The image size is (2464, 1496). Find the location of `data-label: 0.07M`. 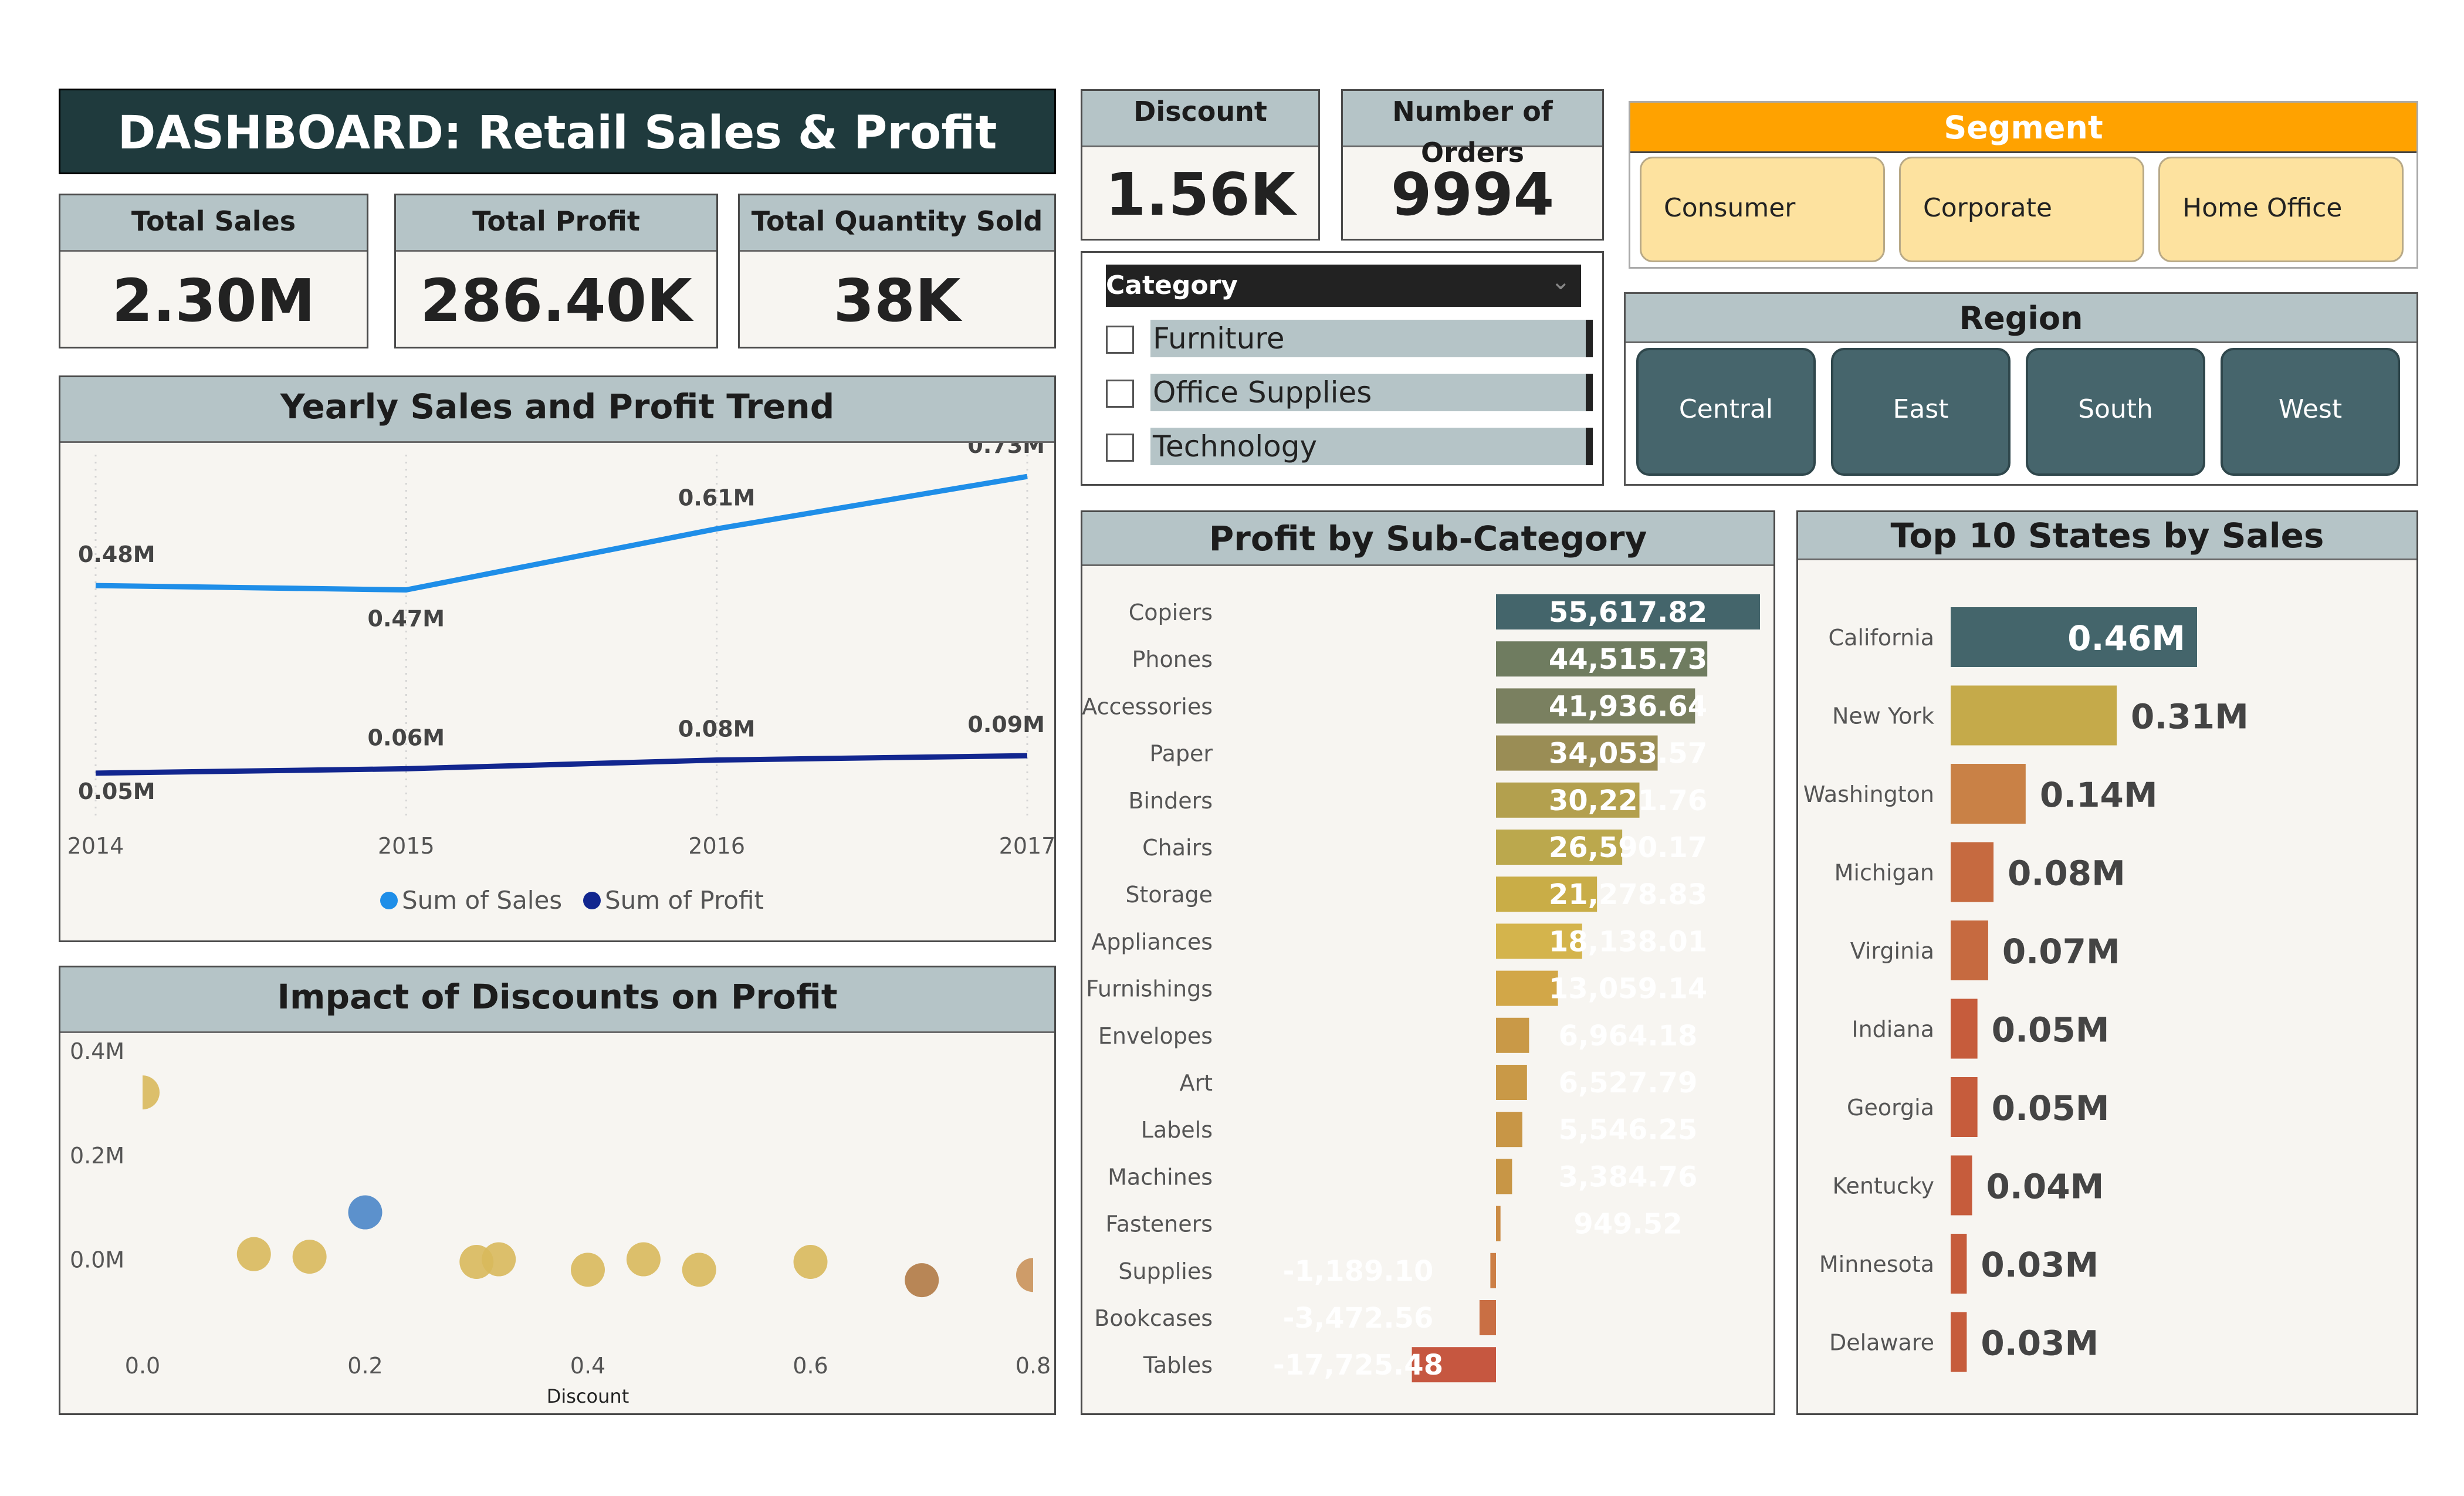

data-label: 0.07M is located at coordinates (2061, 952).